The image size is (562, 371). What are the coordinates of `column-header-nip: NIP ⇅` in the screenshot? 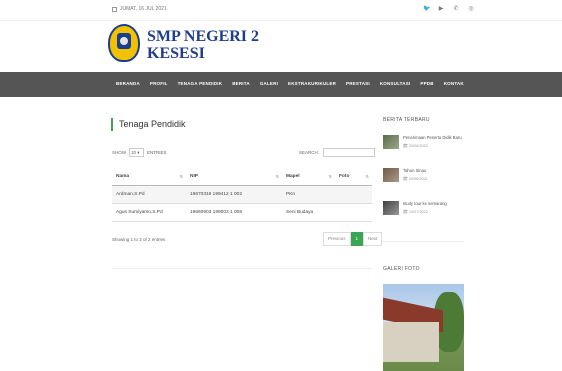 It's located at (234, 177).